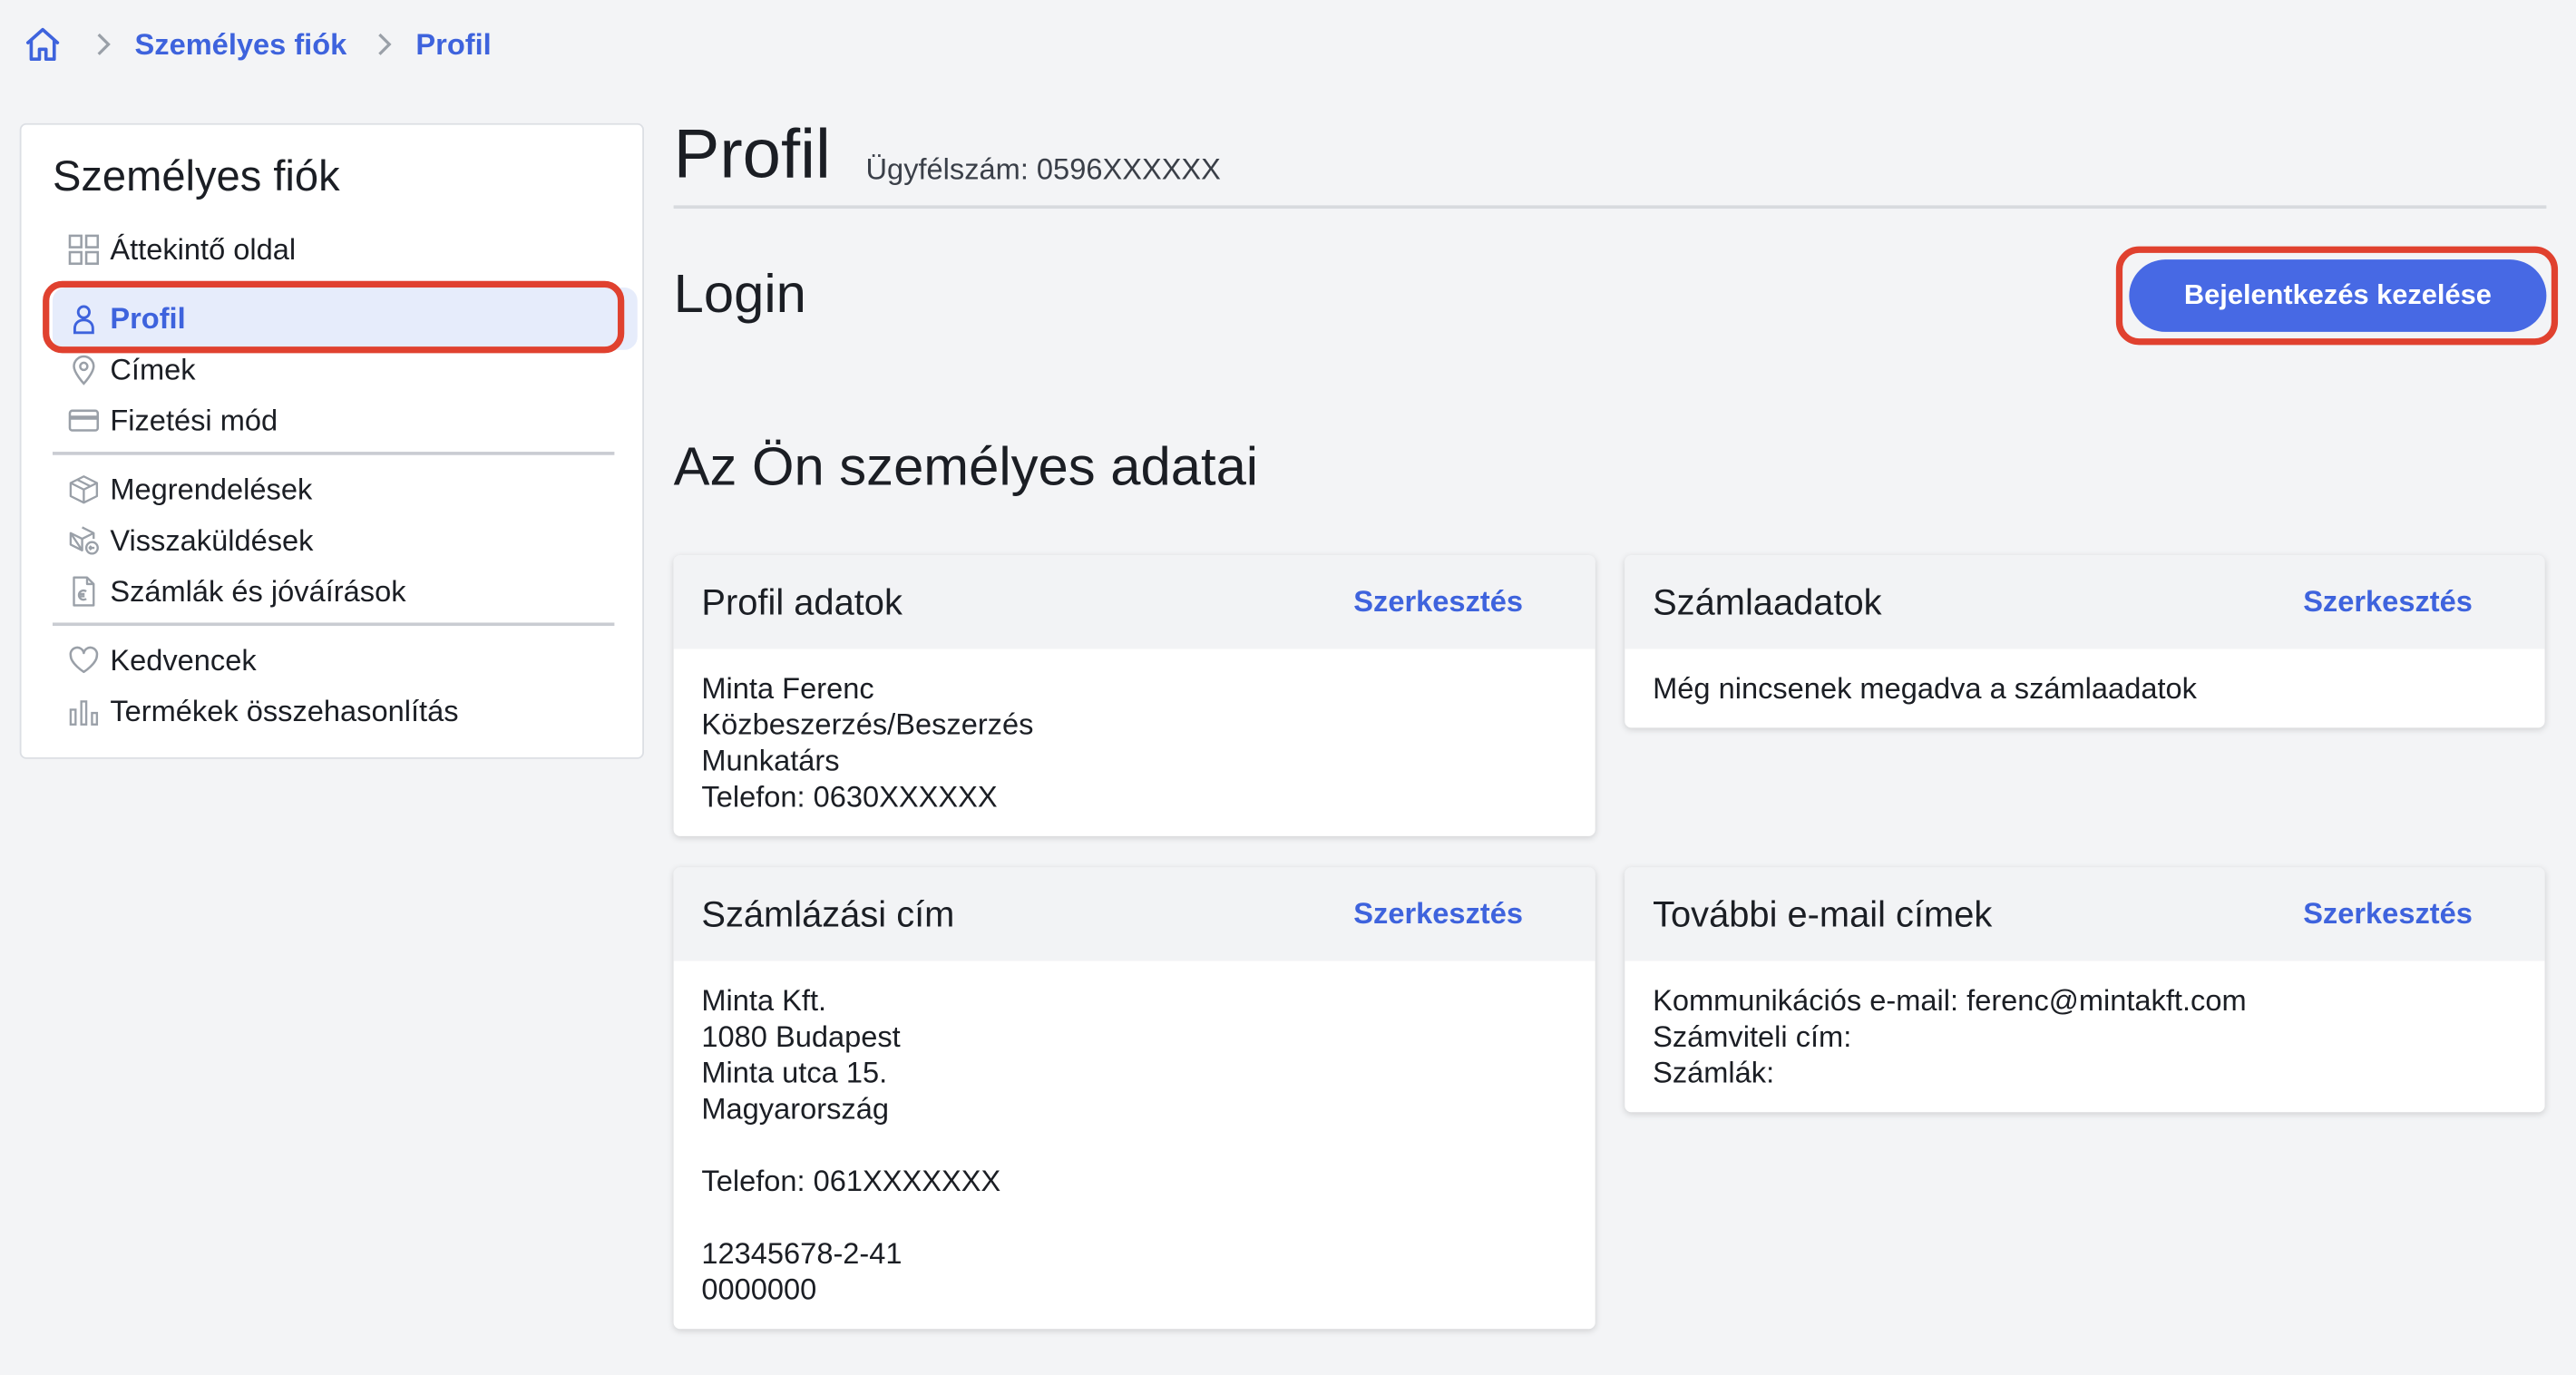  What do you see at coordinates (453, 44) in the screenshot?
I see `breadcrumb-item-profile: Profil` at bounding box center [453, 44].